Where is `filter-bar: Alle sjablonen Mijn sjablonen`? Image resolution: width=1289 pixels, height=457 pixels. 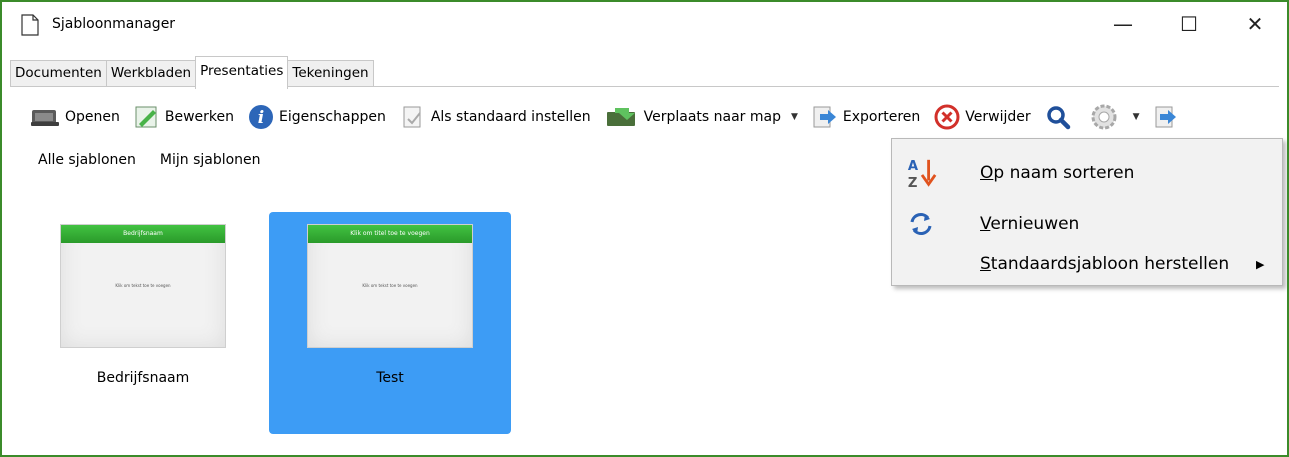 filter-bar: Alle sjablonen Mijn sjablonen is located at coordinates (161, 160).